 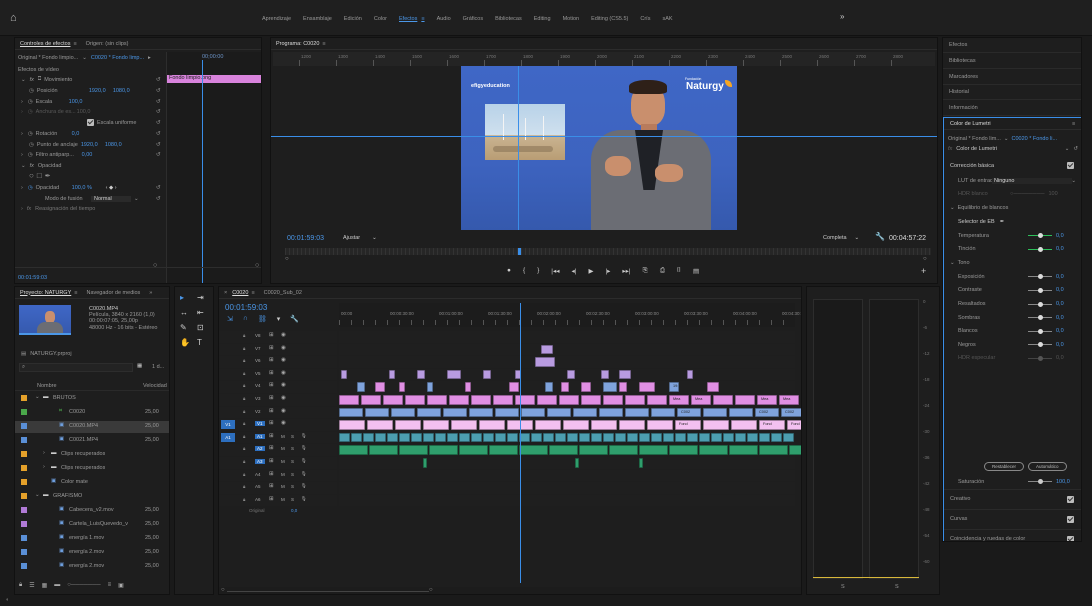 What do you see at coordinates (138, 134) in the screenshot?
I see `rotacion-row: › ◷ Rotación 0,0 ↺` at bounding box center [138, 134].